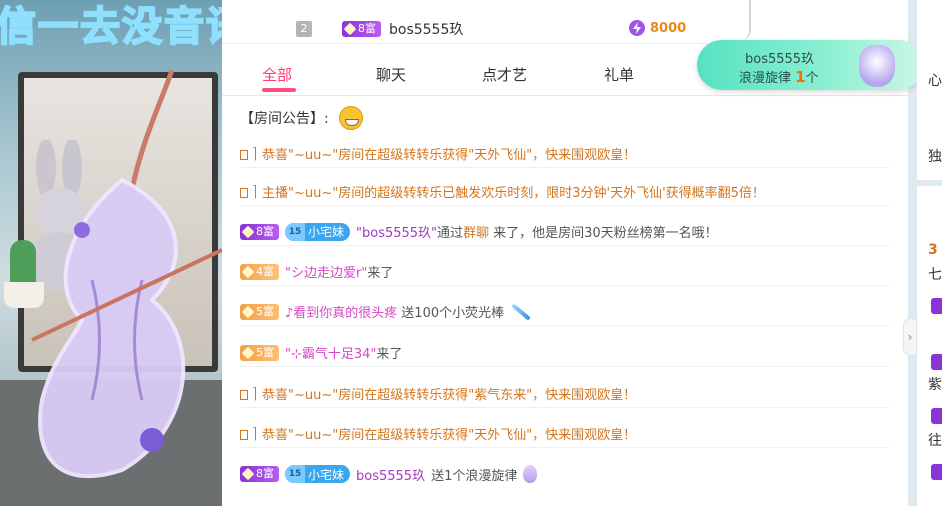  What do you see at coordinates (565, 272) in the screenshot?
I see `chat-message: 4富 "シ边走边爱r" 来了` at bounding box center [565, 272].